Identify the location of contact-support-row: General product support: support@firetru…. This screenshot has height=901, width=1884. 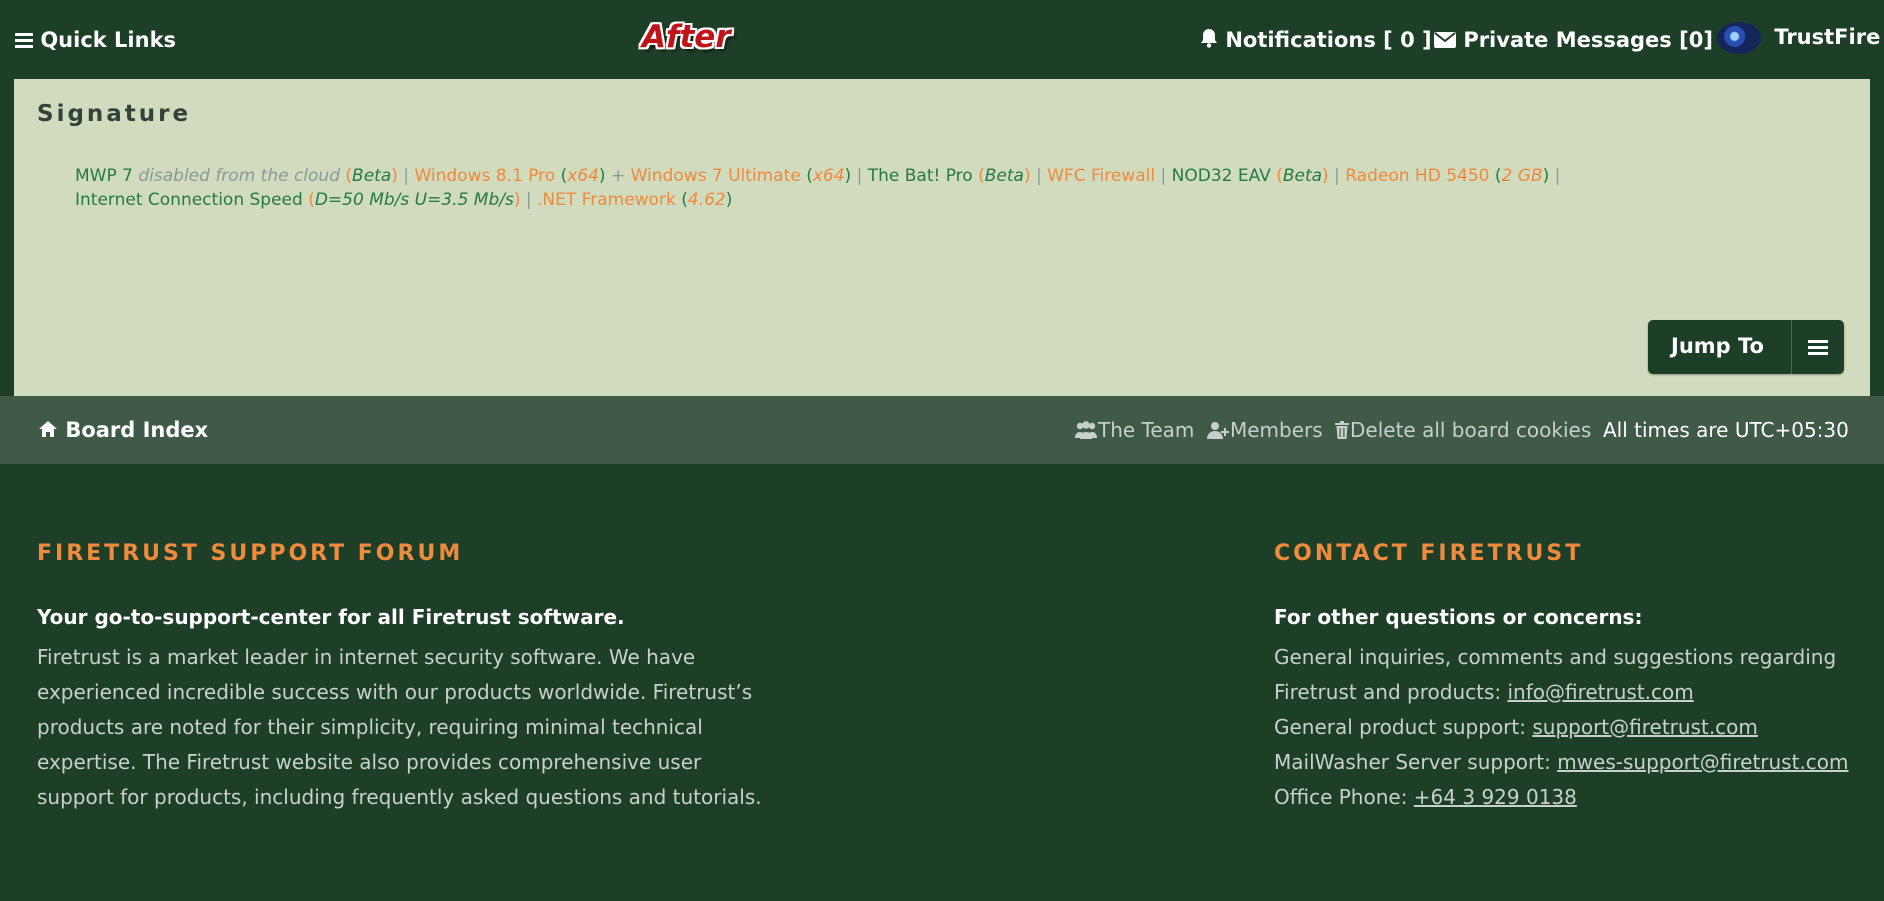
(1574, 727).